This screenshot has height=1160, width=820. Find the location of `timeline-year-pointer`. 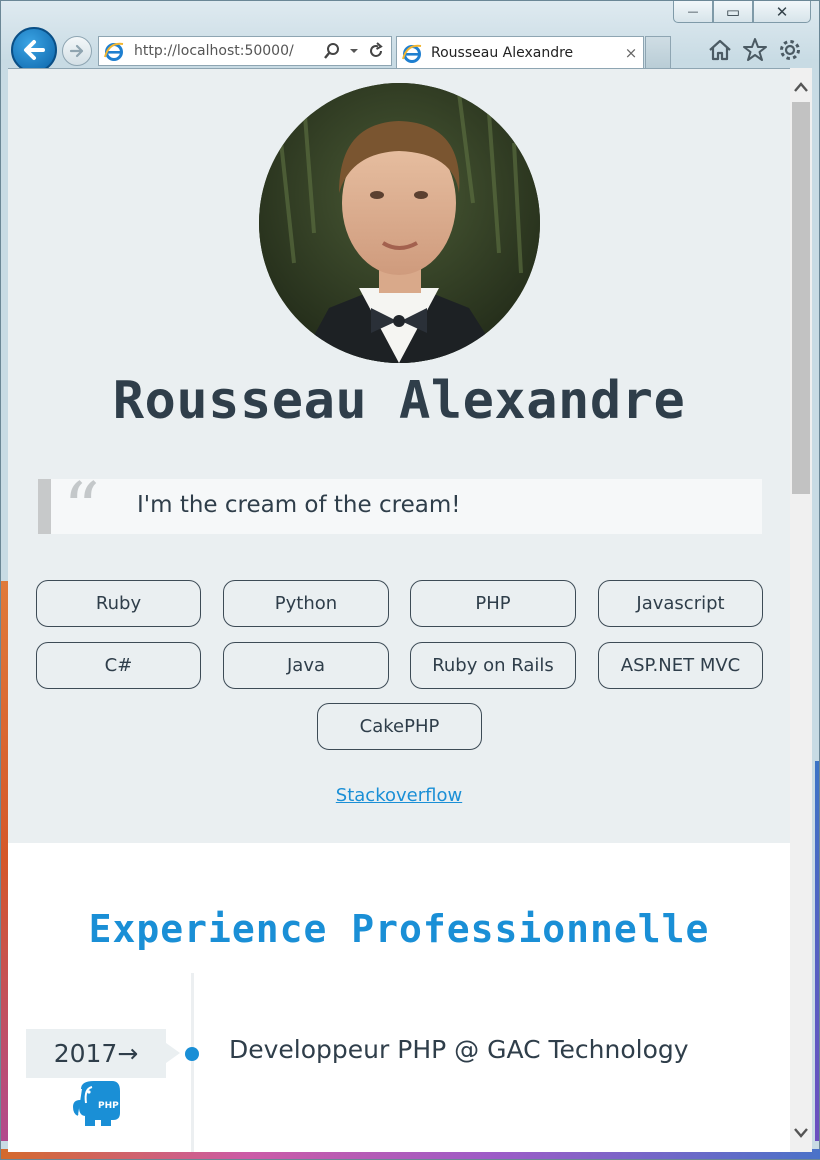

timeline-year-pointer is located at coordinates (173, 1053).